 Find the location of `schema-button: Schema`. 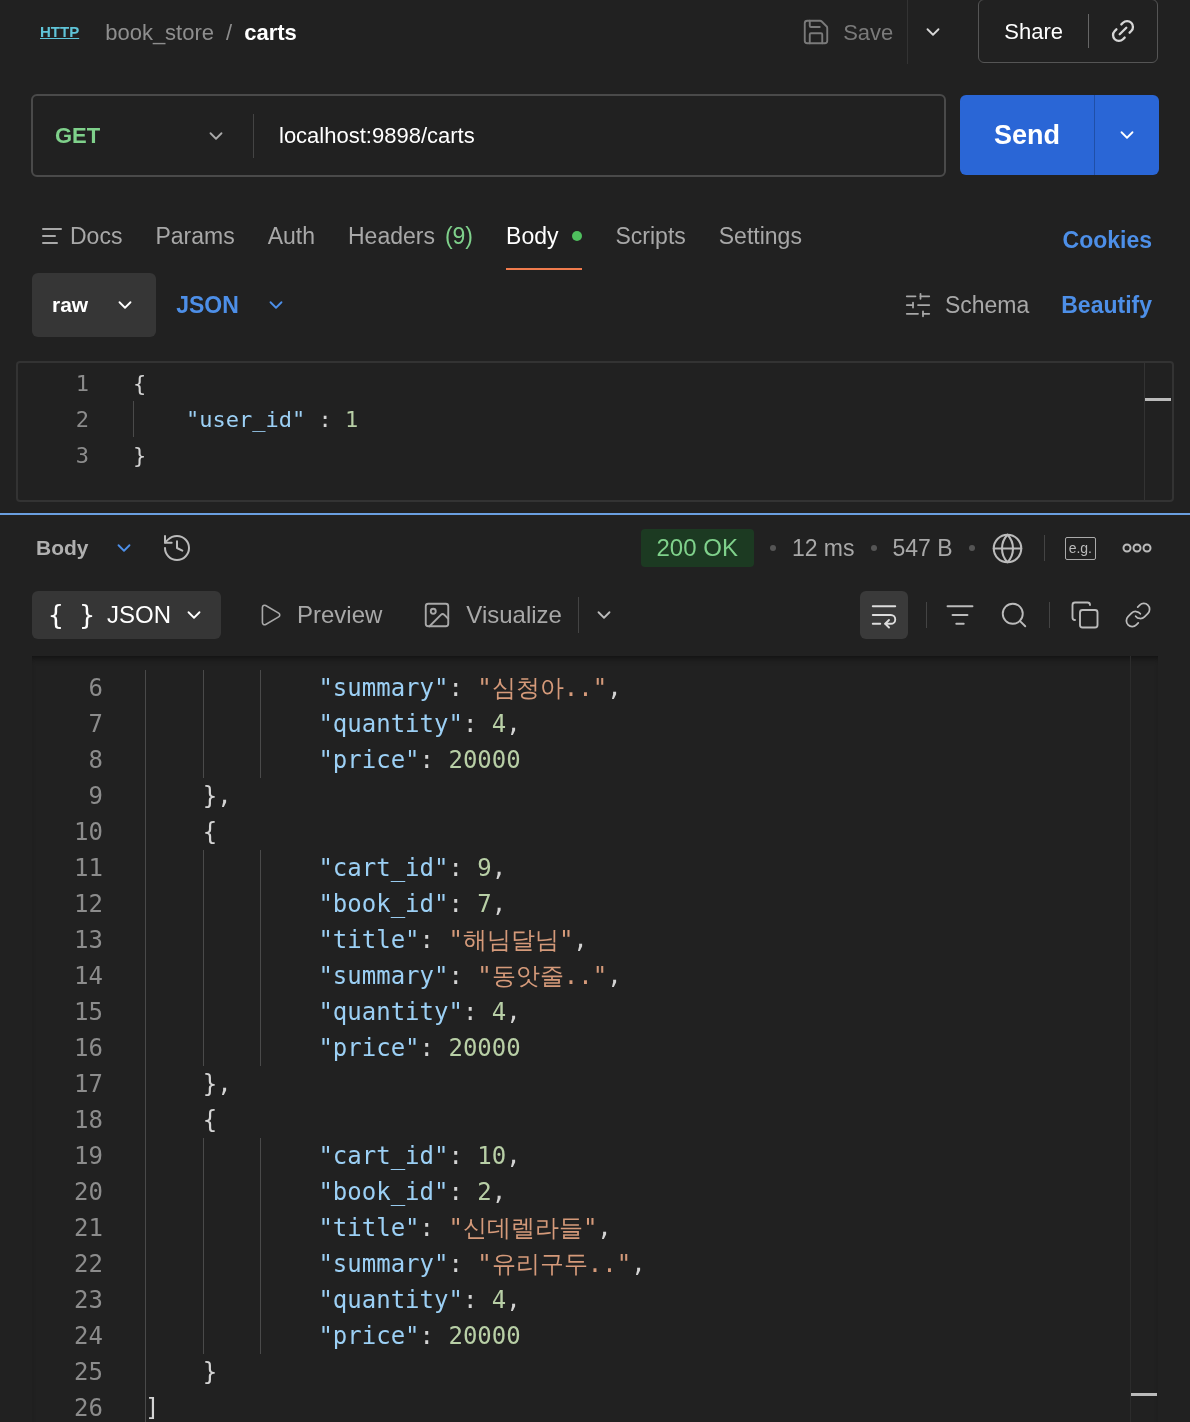

schema-button: Schema is located at coordinates (966, 305).